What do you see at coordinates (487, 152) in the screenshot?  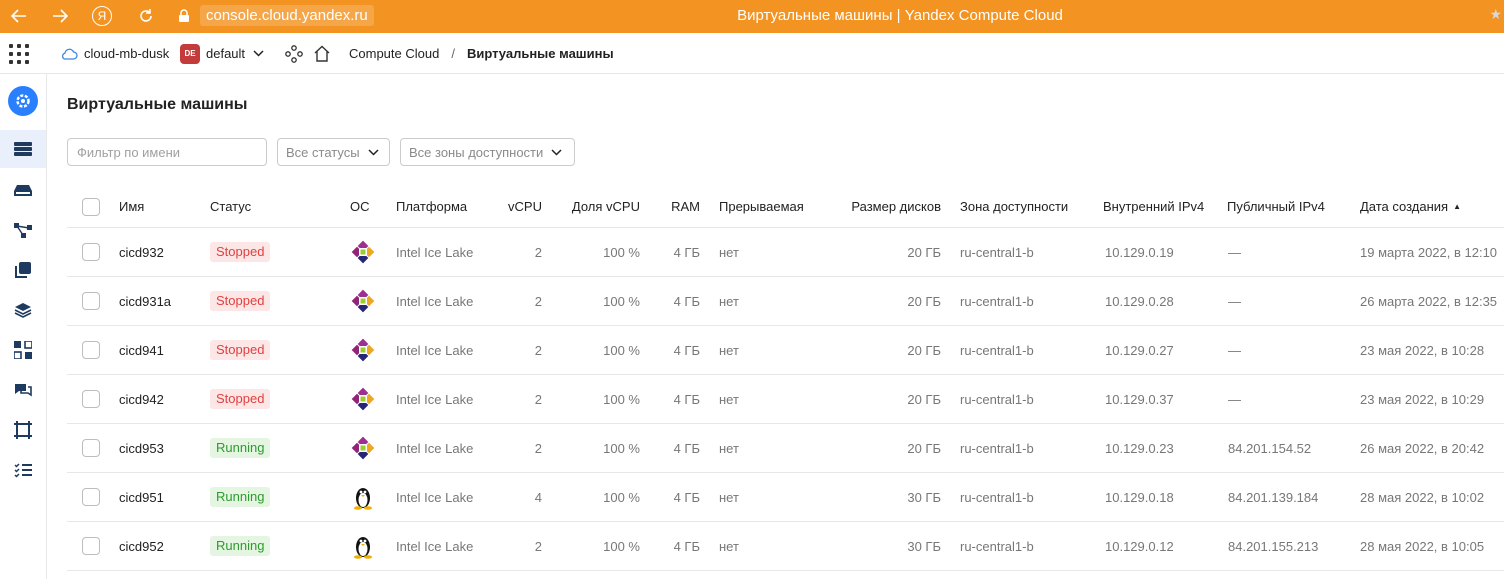 I see `zone-filter-select: Все зоны доступности` at bounding box center [487, 152].